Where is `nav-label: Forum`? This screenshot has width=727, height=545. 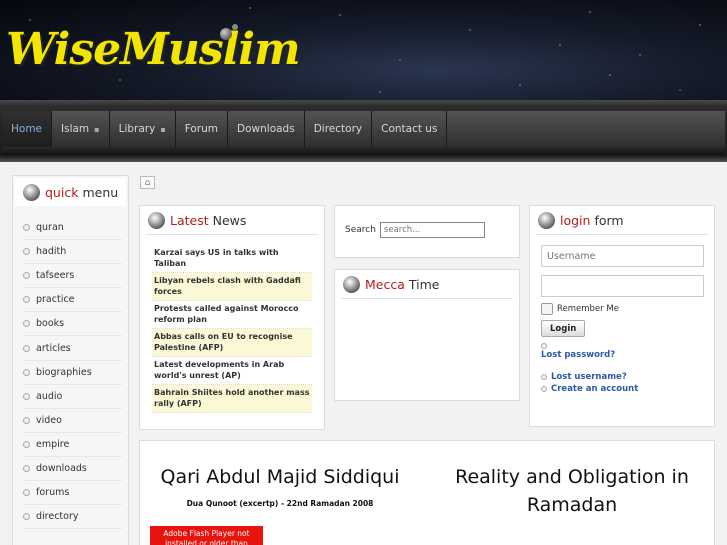
nav-label: Forum is located at coordinates (201, 129).